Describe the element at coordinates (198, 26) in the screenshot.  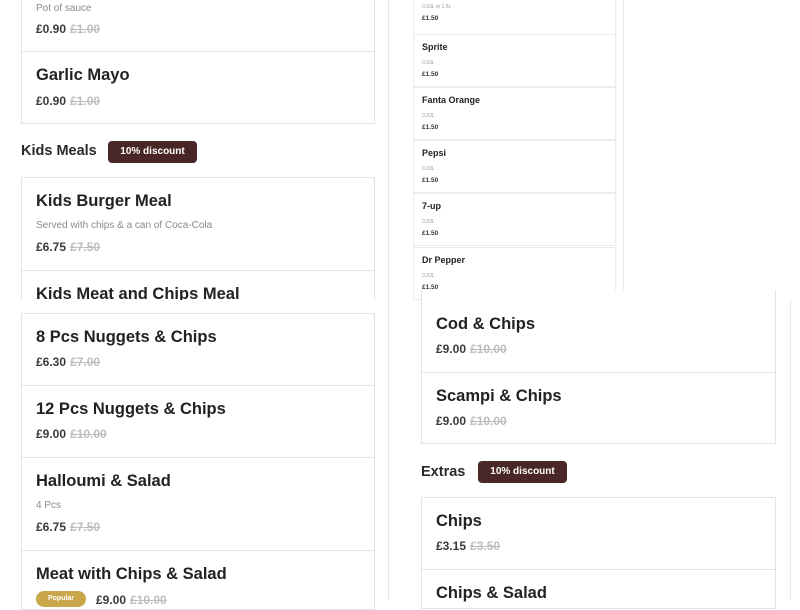
I see `menu-item-sauce-pot: Pot of sauce £0.90 £1.00` at that location.